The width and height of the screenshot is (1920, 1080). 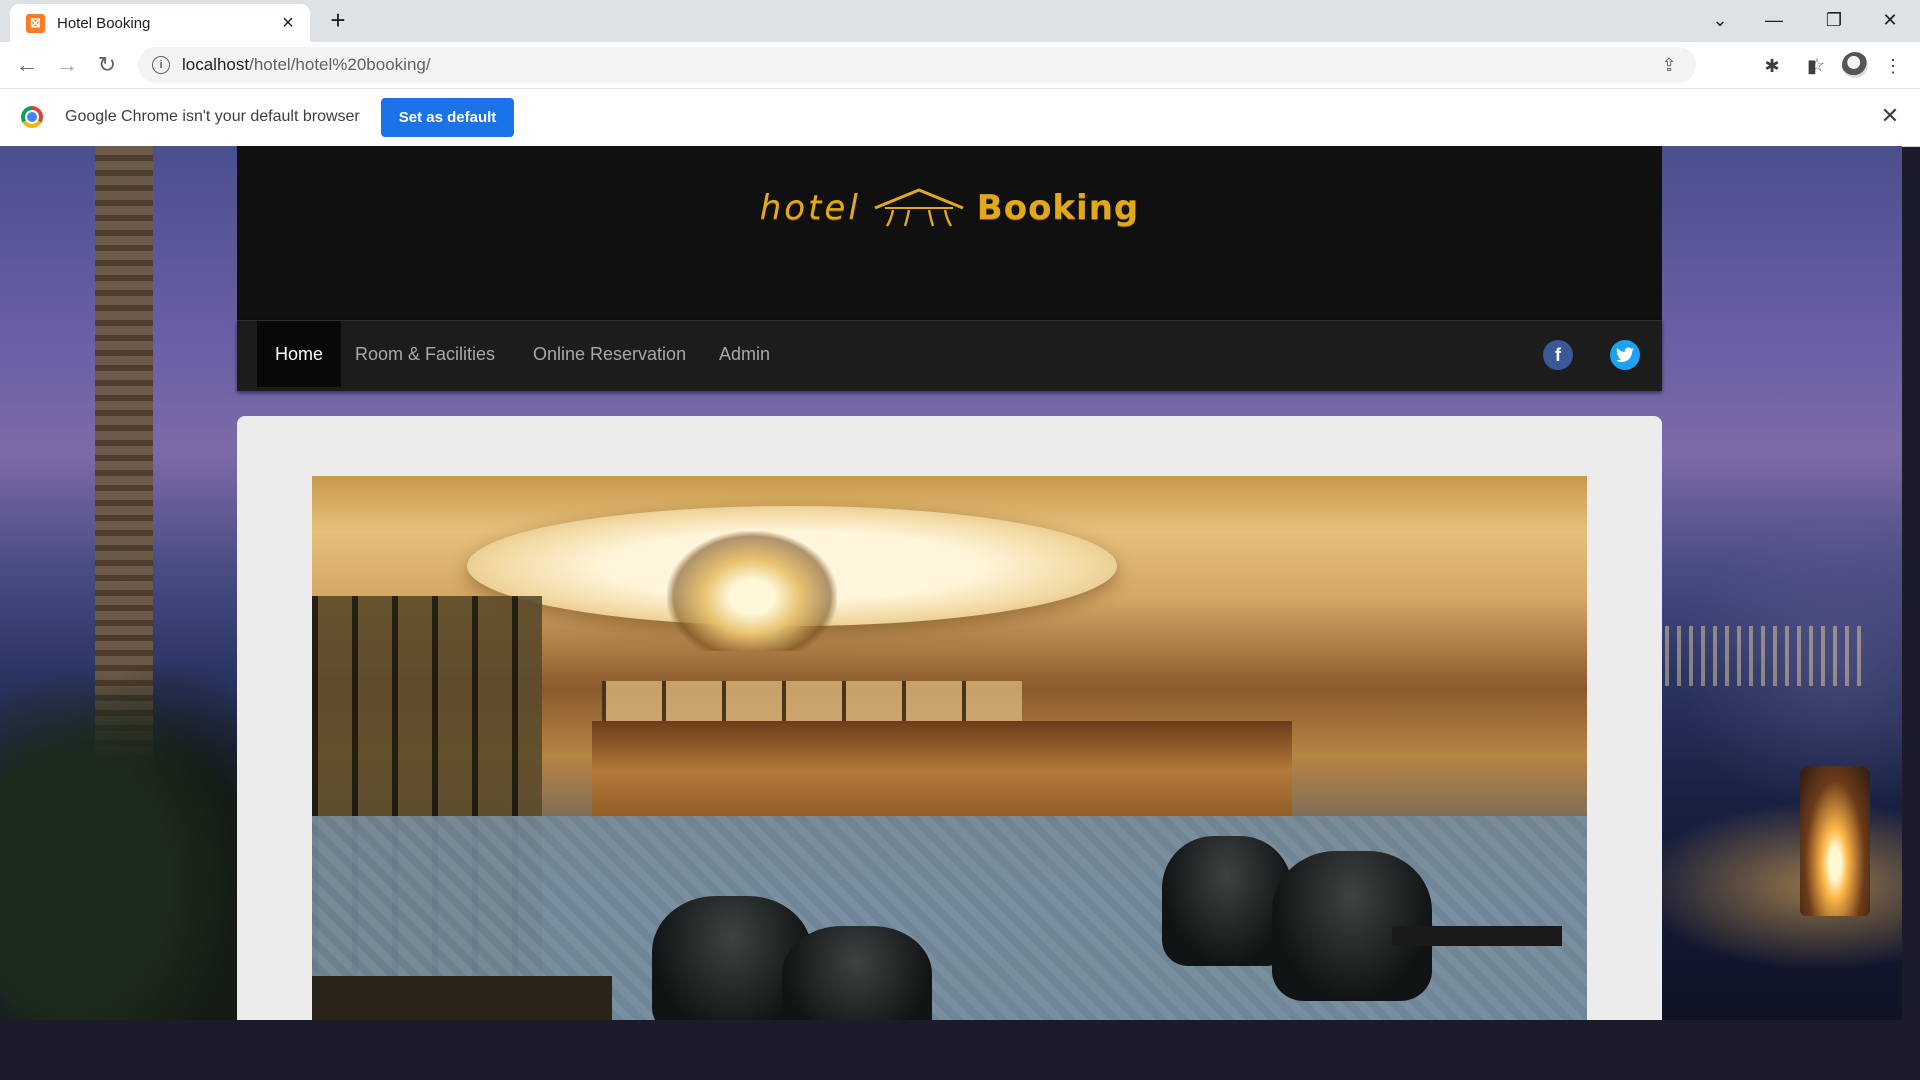 What do you see at coordinates (1720, 20) in the screenshot?
I see `tab-search-chevron-icon: ⌄` at bounding box center [1720, 20].